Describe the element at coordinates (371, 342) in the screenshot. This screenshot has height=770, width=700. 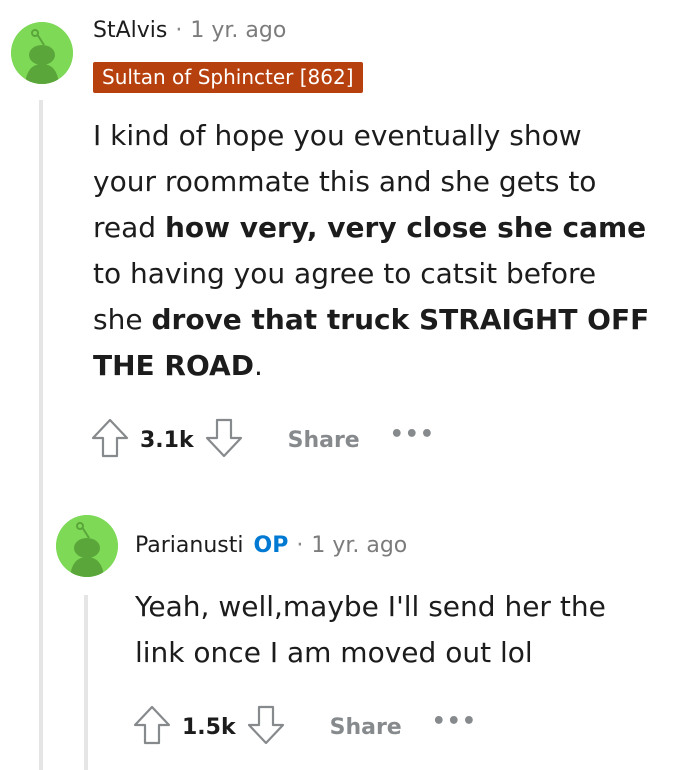
I see `body-bold-text: drove that truck STRAIGHT OFF THE ROAD` at that location.